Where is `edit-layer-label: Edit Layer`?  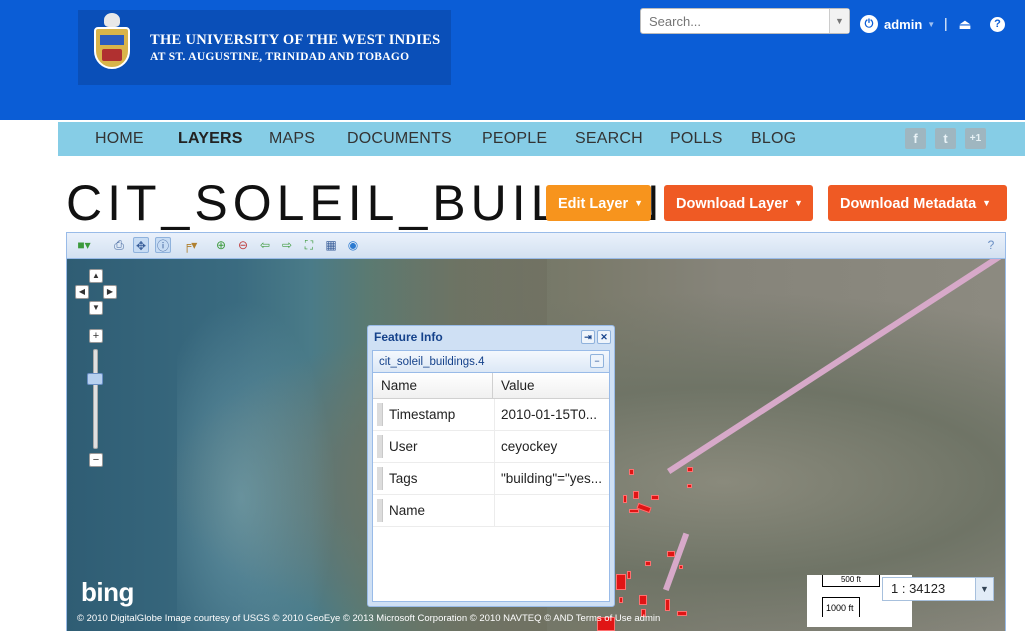
edit-layer-label: Edit Layer is located at coordinates (593, 204).